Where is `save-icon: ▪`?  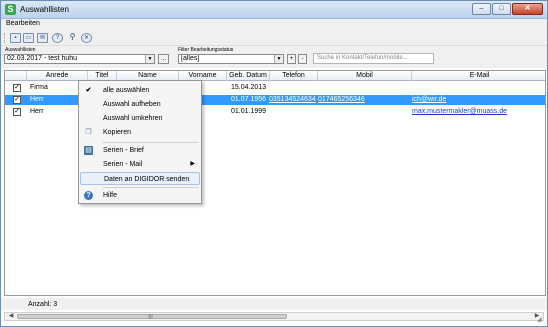 save-icon: ▪ is located at coordinates (15, 38).